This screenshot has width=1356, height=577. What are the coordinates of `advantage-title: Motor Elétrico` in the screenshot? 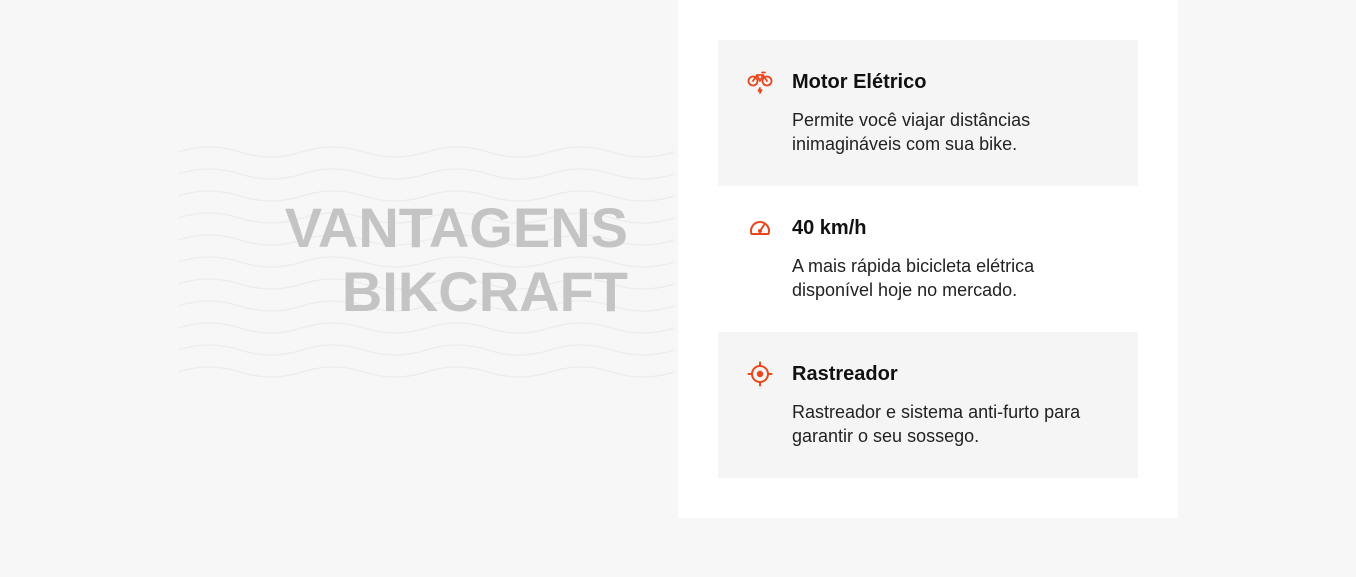 It's located at (859, 82).